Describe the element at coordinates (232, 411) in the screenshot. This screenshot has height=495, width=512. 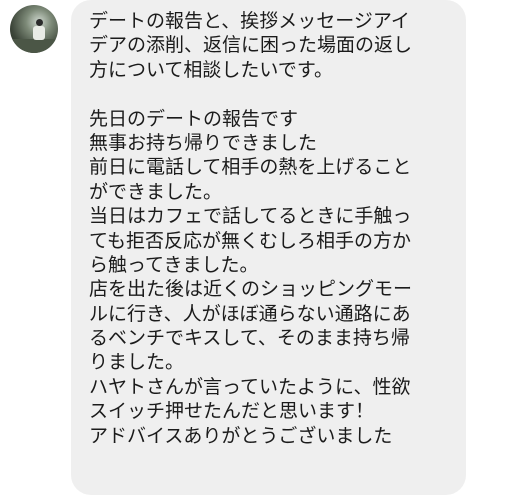
I see `message-line: スイッチ押せたんだと思います！` at that location.